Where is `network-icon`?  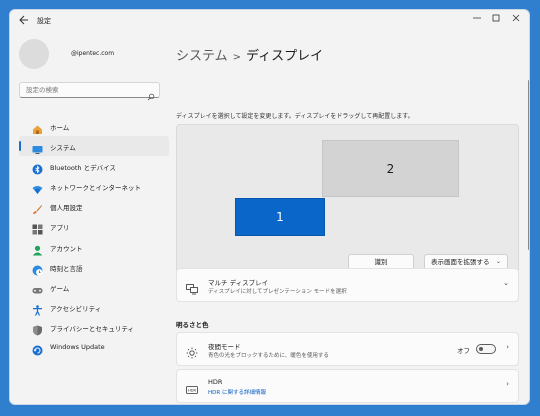
network-icon is located at coordinates (37, 187).